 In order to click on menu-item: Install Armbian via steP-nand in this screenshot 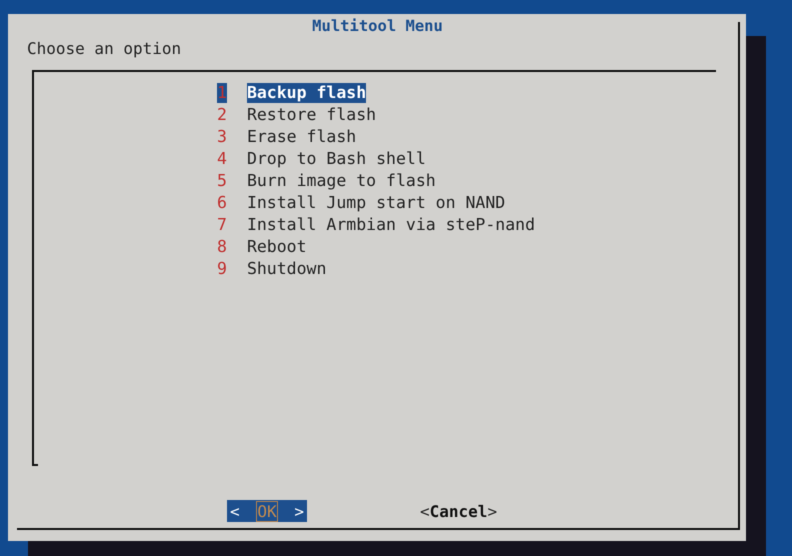, I will do `click(391, 225)`.